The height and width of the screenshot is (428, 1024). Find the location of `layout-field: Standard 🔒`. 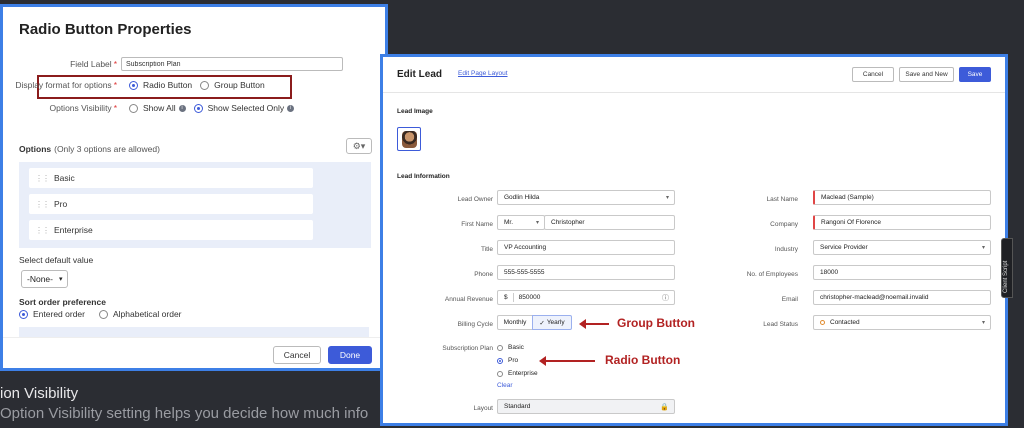

layout-field: Standard 🔒 is located at coordinates (586, 406).